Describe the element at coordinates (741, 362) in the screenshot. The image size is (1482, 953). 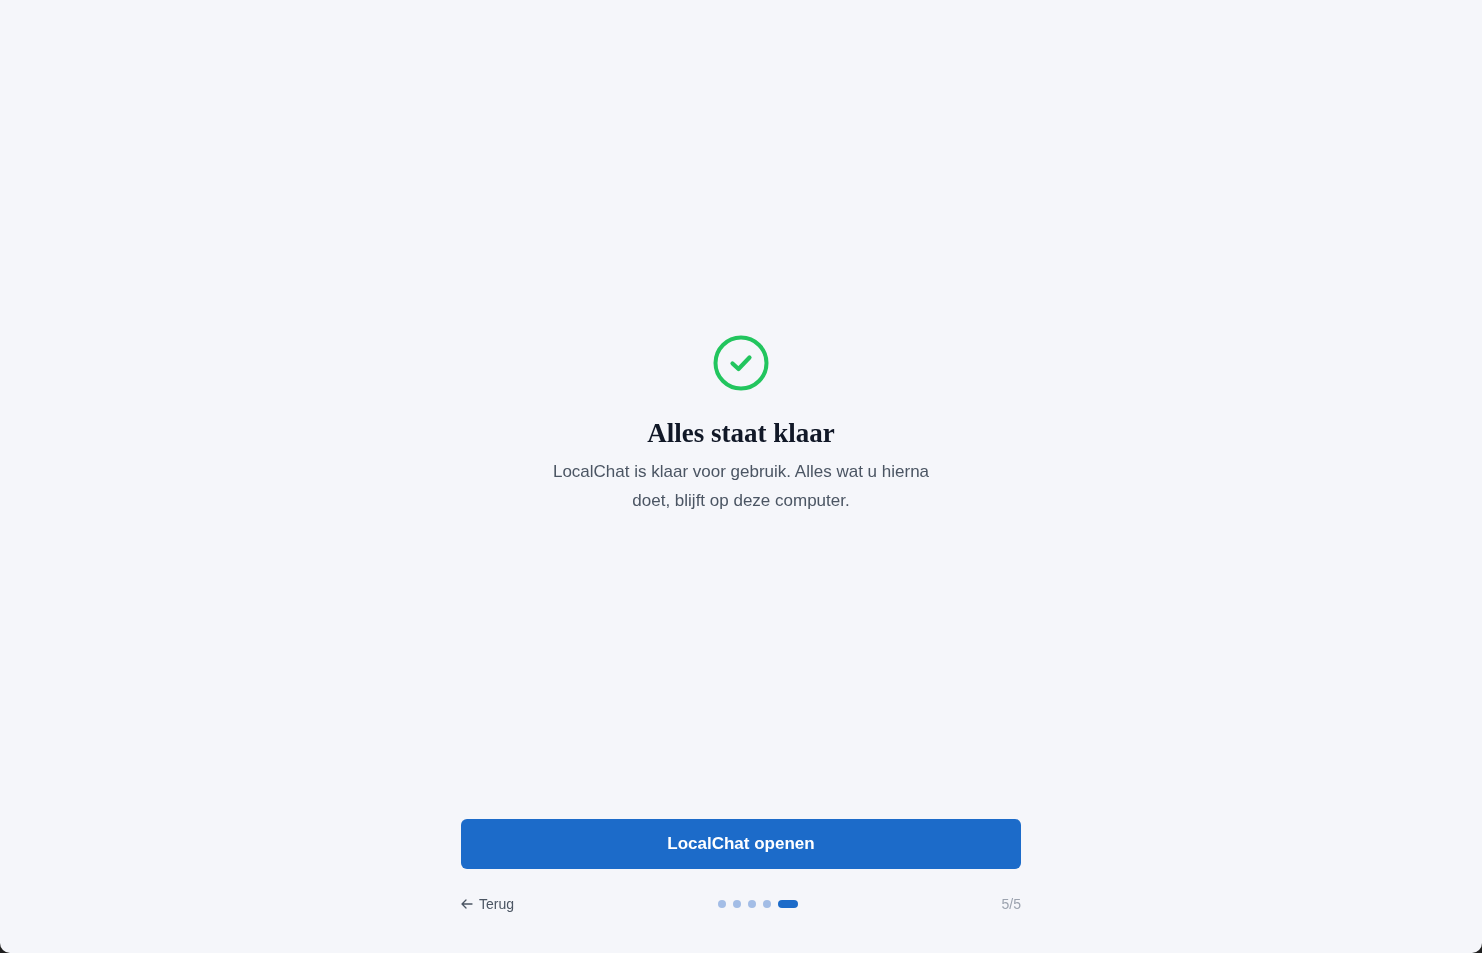
I see `success-check-icon` at that location.